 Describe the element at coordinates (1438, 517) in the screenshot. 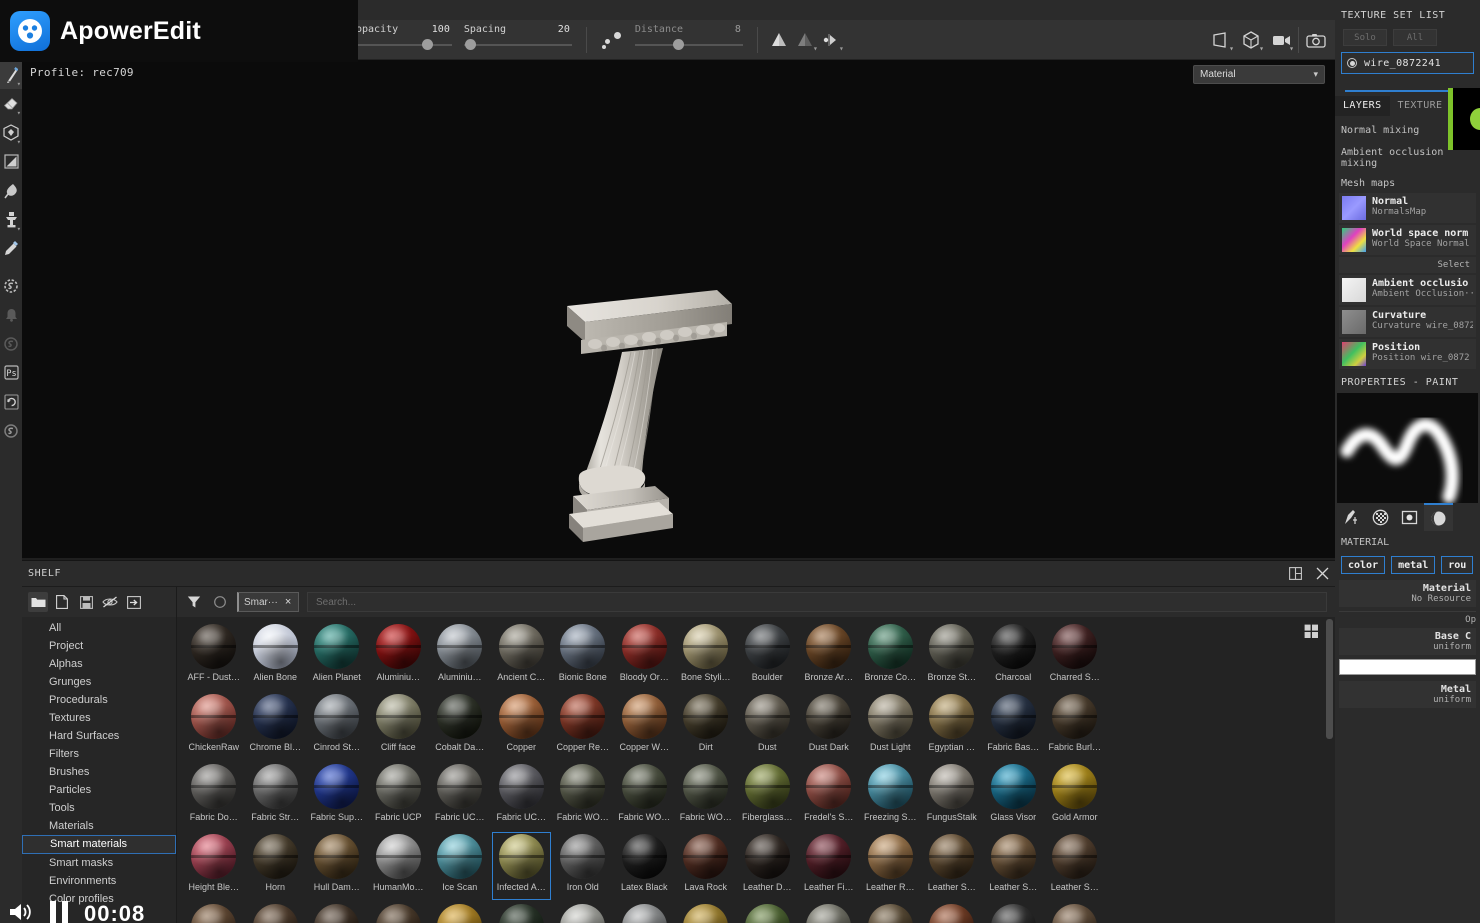

I see `material-sphere-icon` at that location.